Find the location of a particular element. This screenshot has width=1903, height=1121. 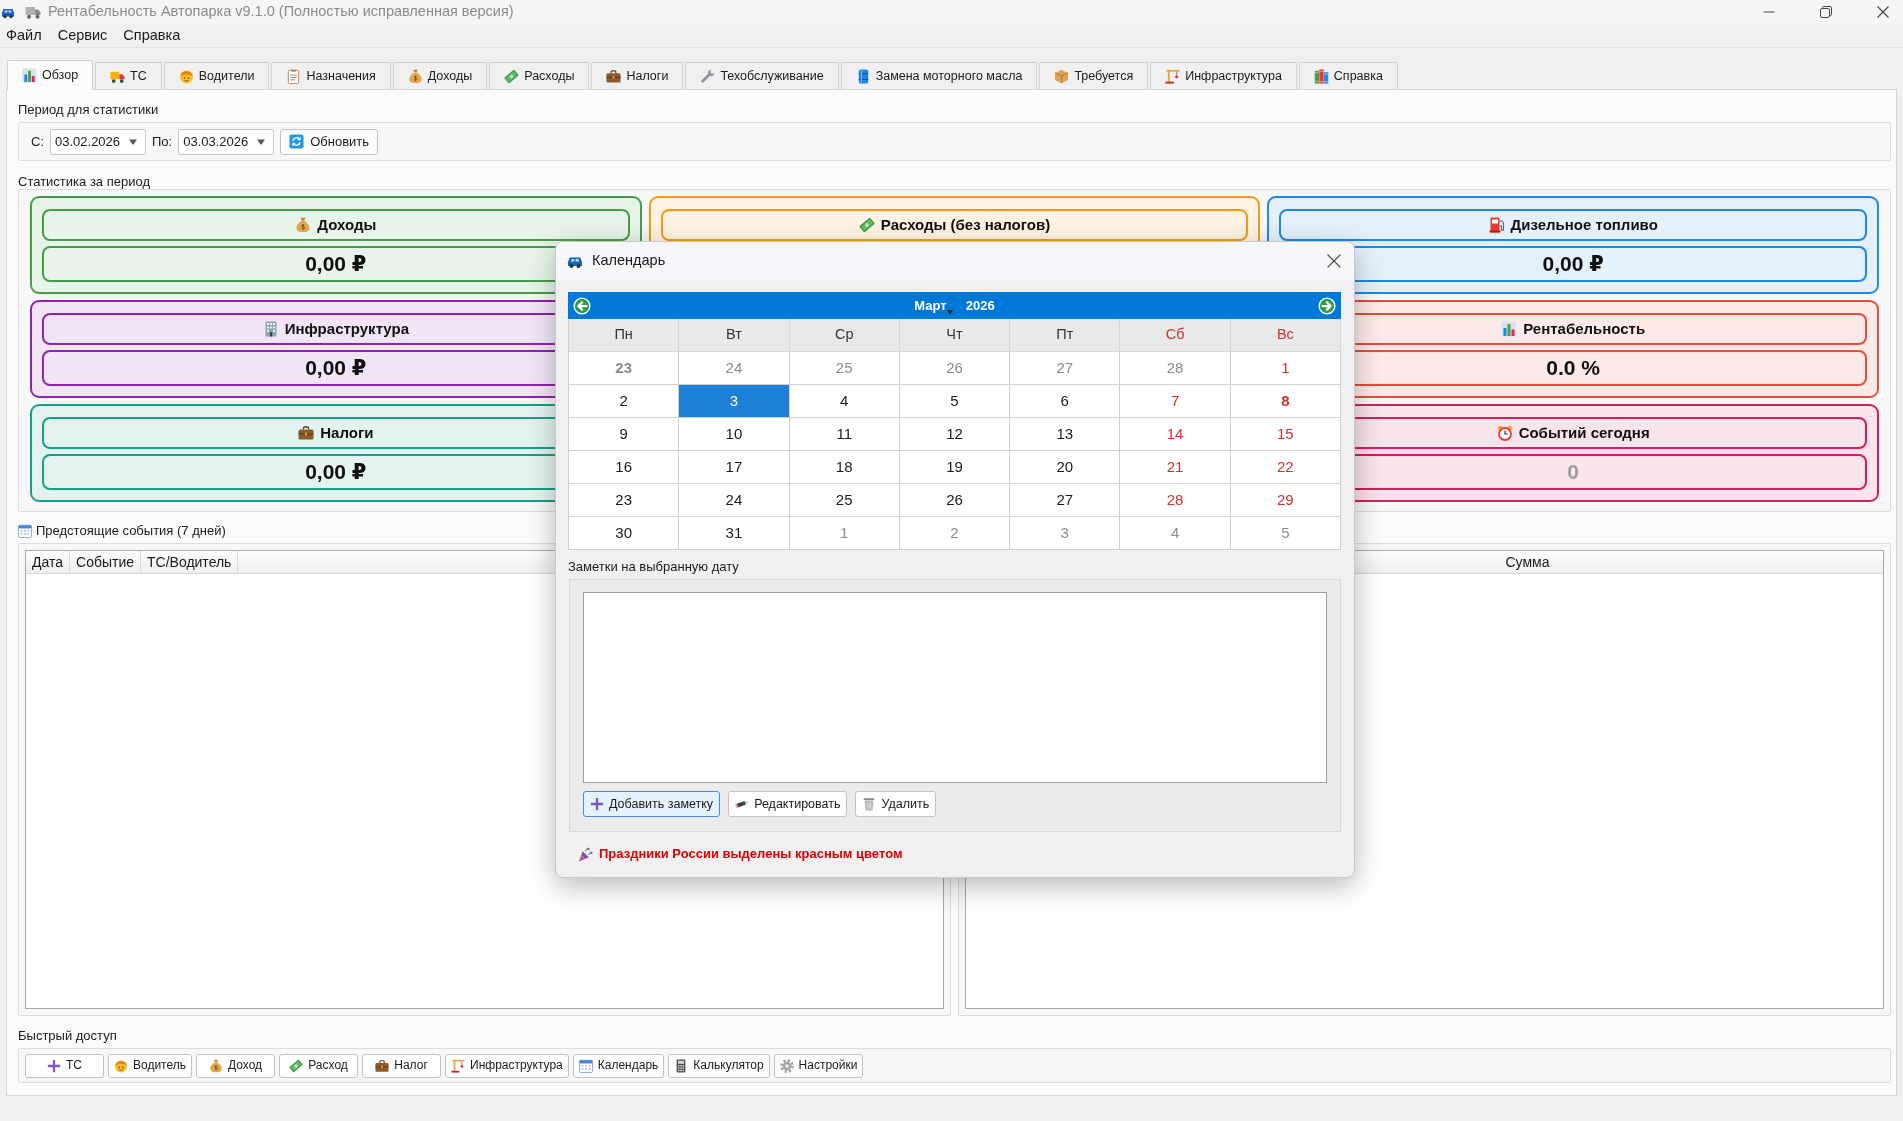

calendar-day: 6 is located at coordinates (1065, 401).